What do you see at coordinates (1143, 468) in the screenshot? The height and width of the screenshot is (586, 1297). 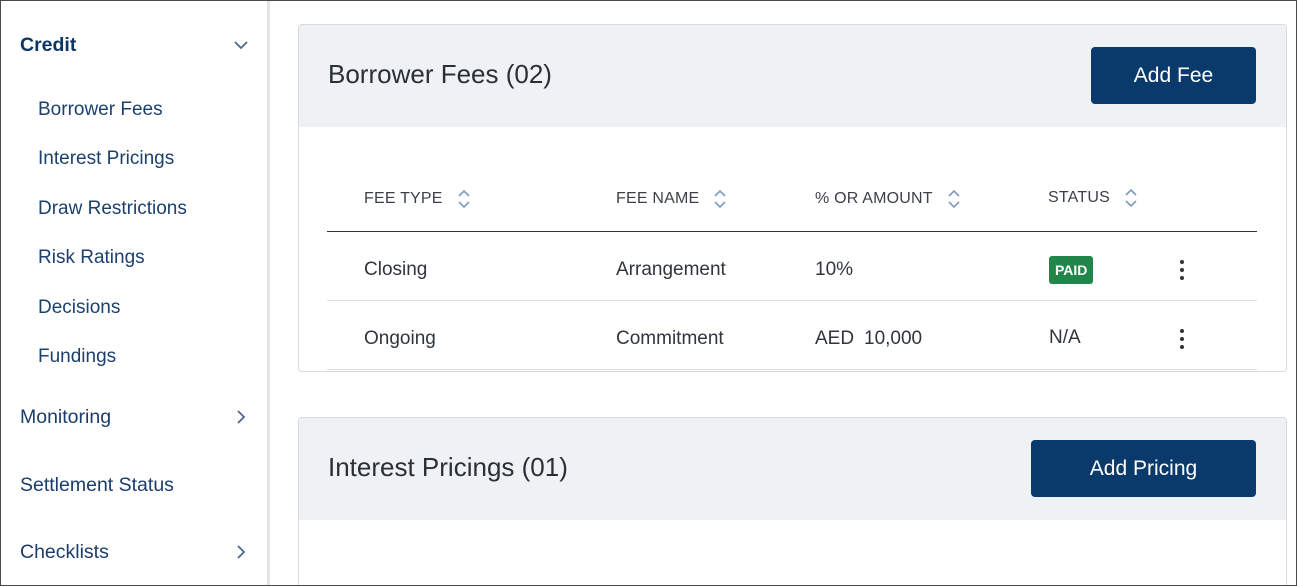 I see `add-pricing-button: Add Pricing` at bounding box center [1143, 468].